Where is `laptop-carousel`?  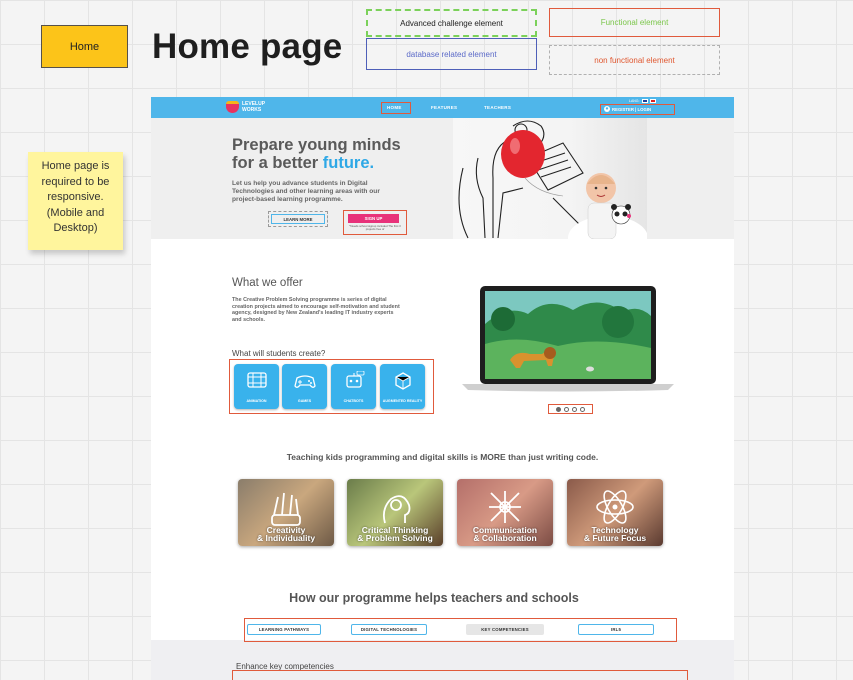 laptop-carousel is located at coordinates (568, 338).